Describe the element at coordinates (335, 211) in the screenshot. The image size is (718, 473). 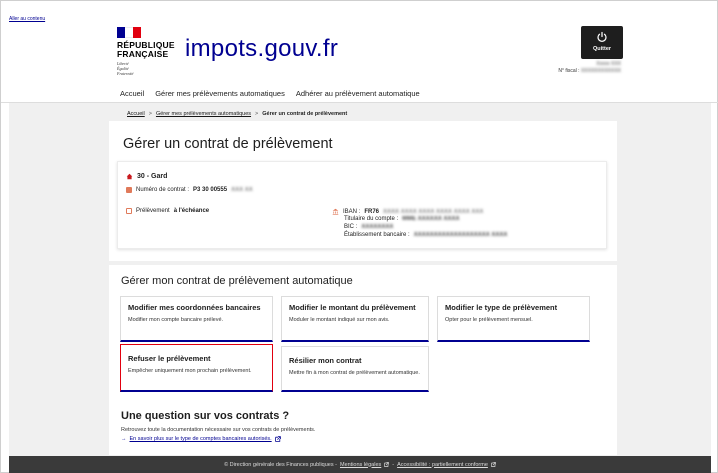
I see `bank-icon` at that location.